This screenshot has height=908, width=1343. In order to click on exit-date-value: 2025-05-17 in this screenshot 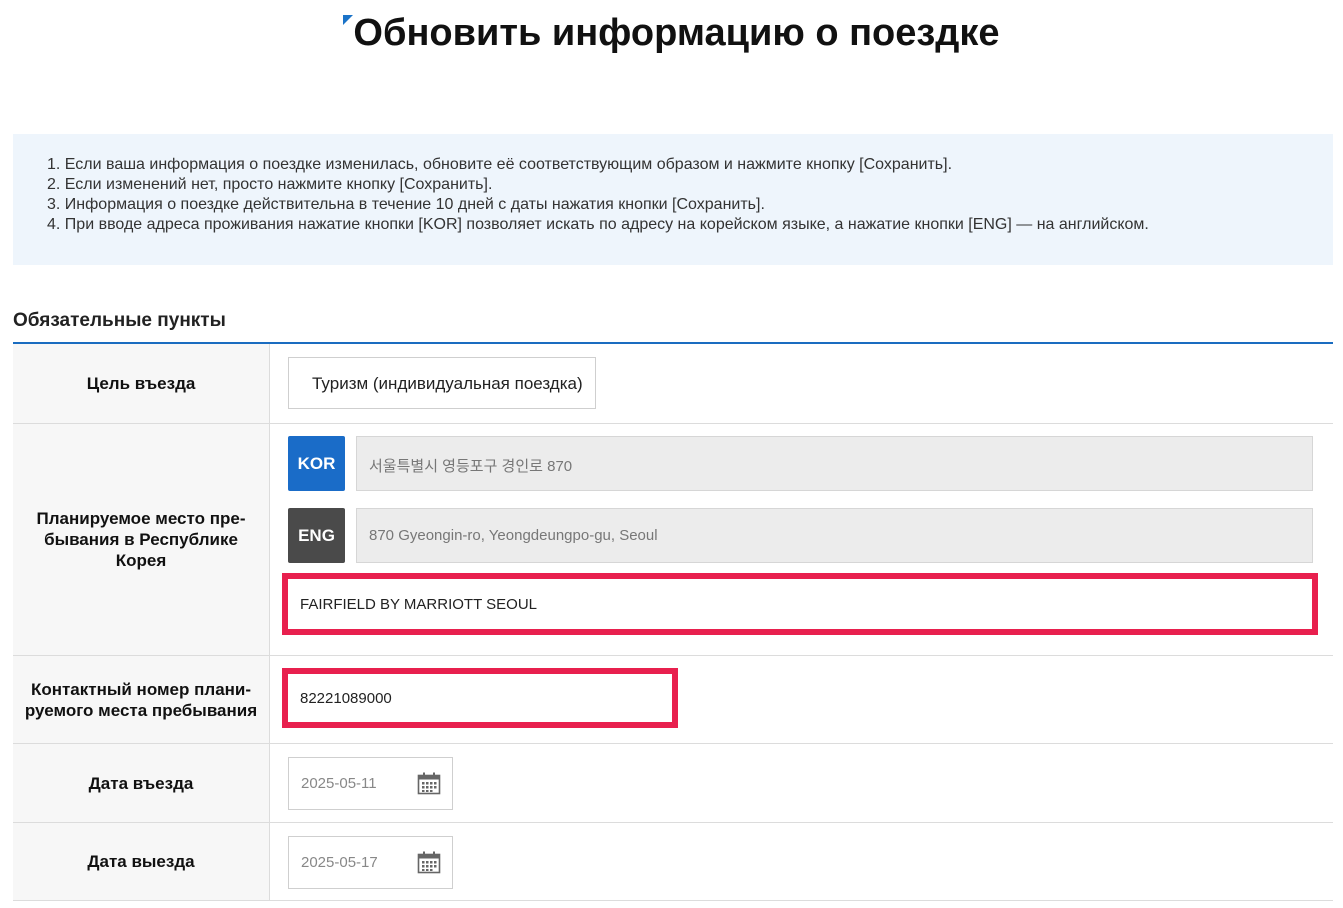, I will do `click(339, 862)`.